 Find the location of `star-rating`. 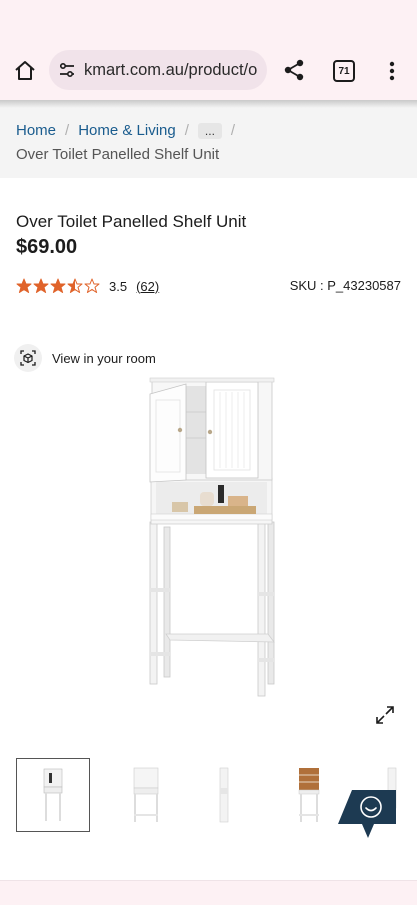

star-rating is located at coordinates (58, 286).